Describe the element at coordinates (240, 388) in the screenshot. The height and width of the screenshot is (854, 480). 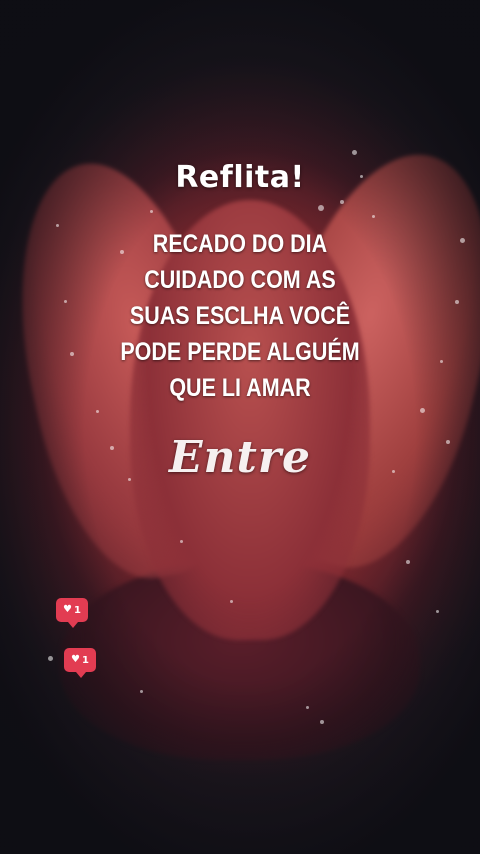
I see `message-line: QUE LI AMAR` at that location.